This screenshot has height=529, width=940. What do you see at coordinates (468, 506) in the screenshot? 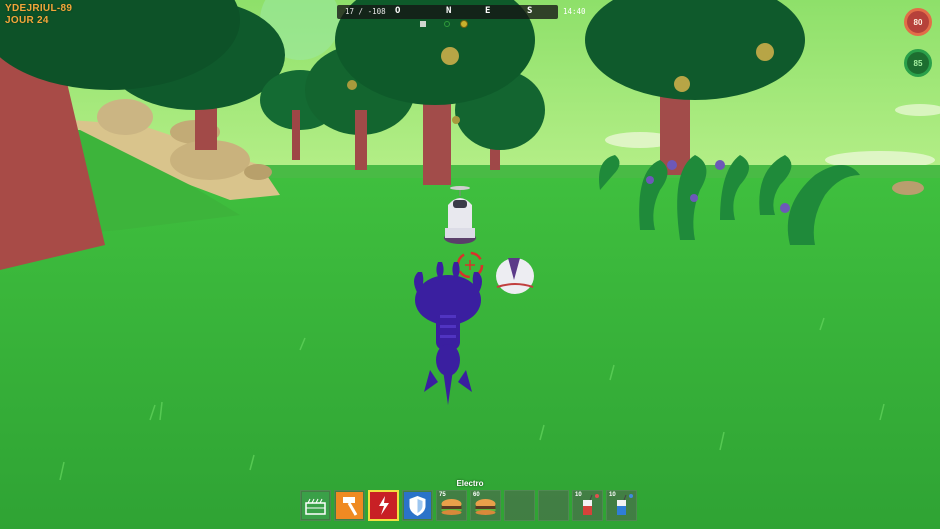
I see `hotbar: 75 60 10 10` at bounding box center [468, 506].